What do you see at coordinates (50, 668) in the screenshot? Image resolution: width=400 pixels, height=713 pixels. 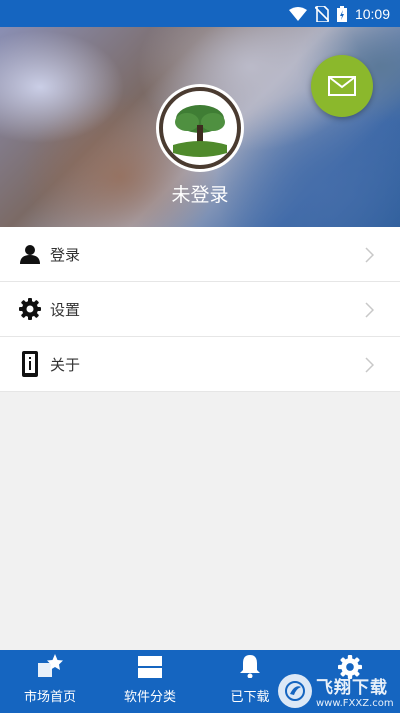 I see `market-star-icon` at bounding box center [50, 668].